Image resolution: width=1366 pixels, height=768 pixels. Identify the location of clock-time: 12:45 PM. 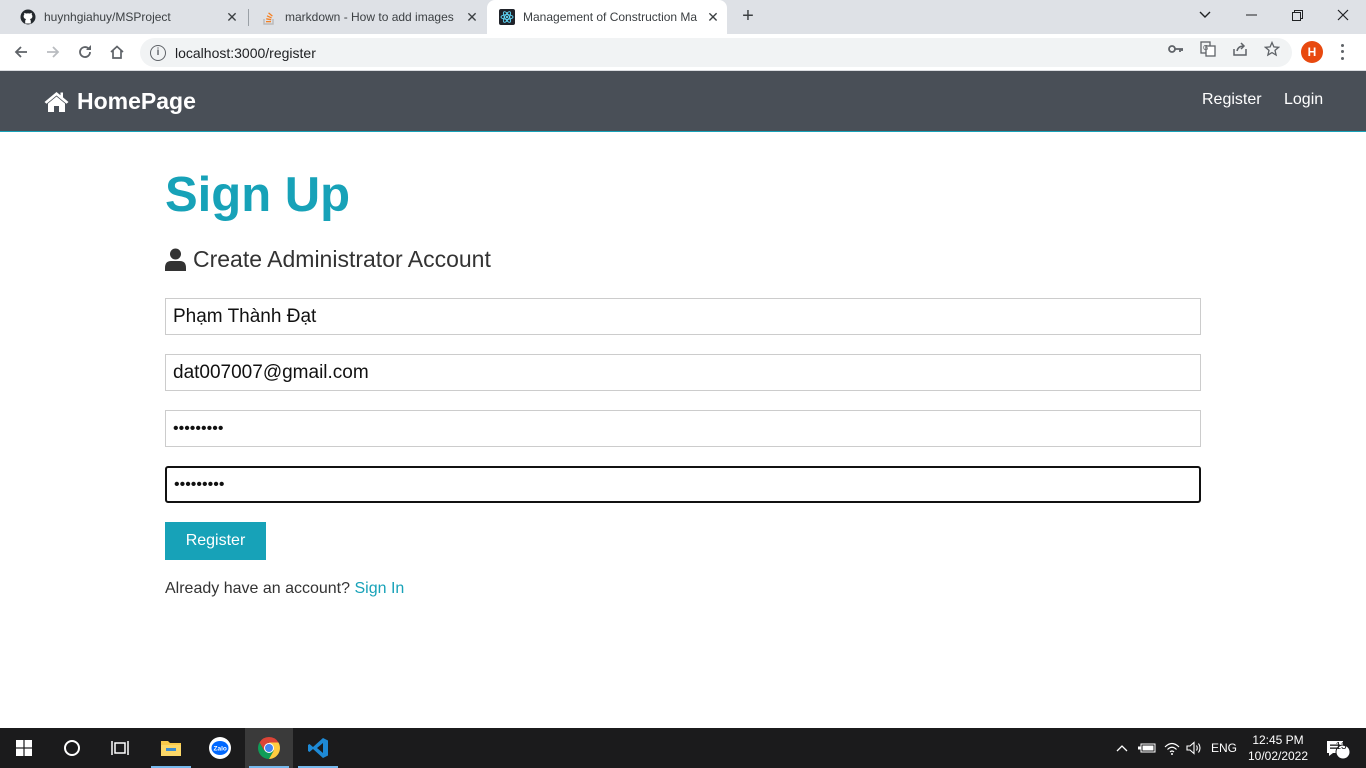
(1278, 740).